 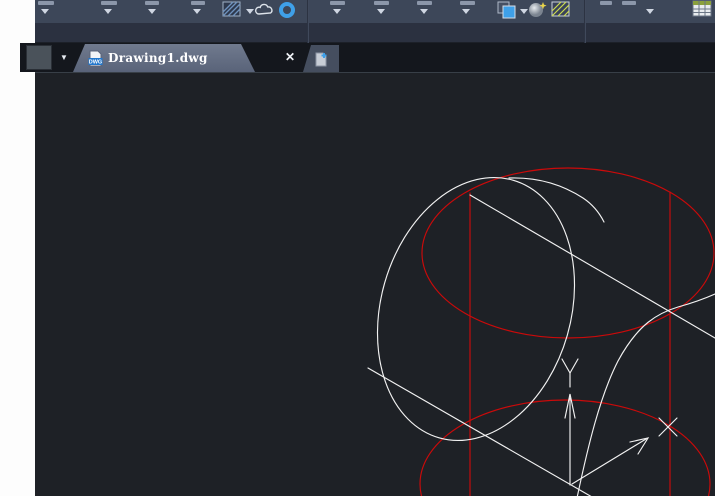 I want to click on circle-tool-icon, so click(x=109, y=3).